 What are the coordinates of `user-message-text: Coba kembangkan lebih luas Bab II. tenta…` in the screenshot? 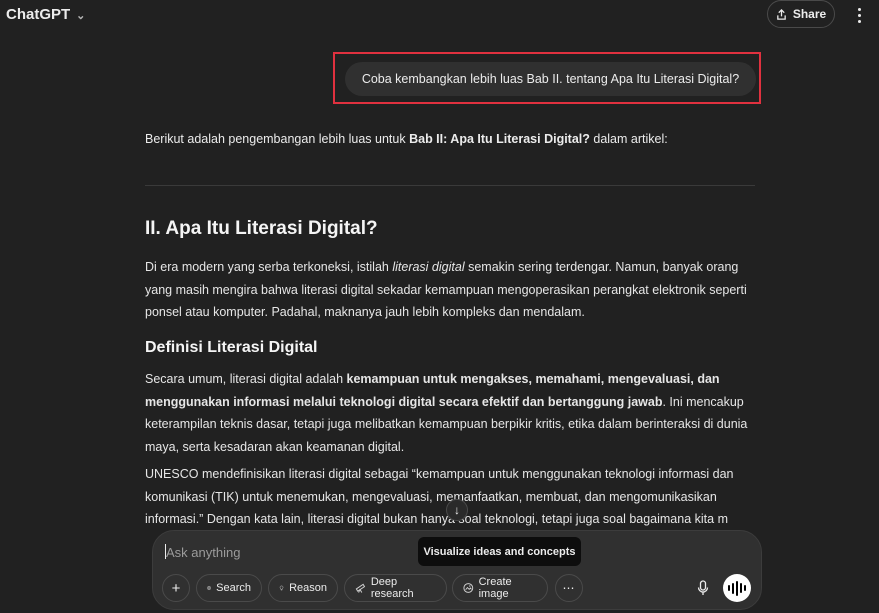 It's located at (550, 79).